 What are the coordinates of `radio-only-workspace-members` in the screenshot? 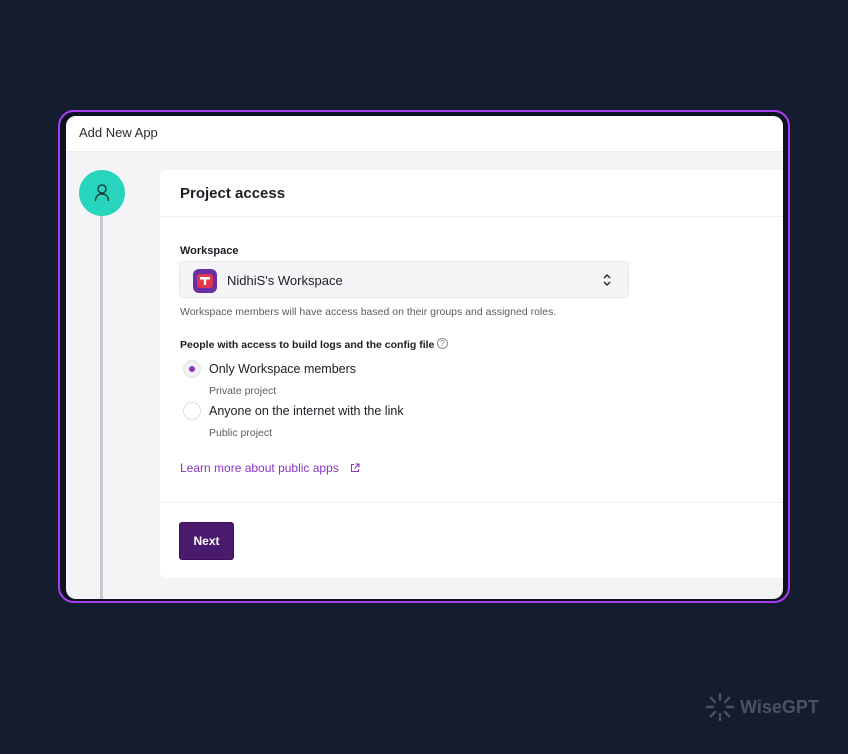 It's located at (192, 369).